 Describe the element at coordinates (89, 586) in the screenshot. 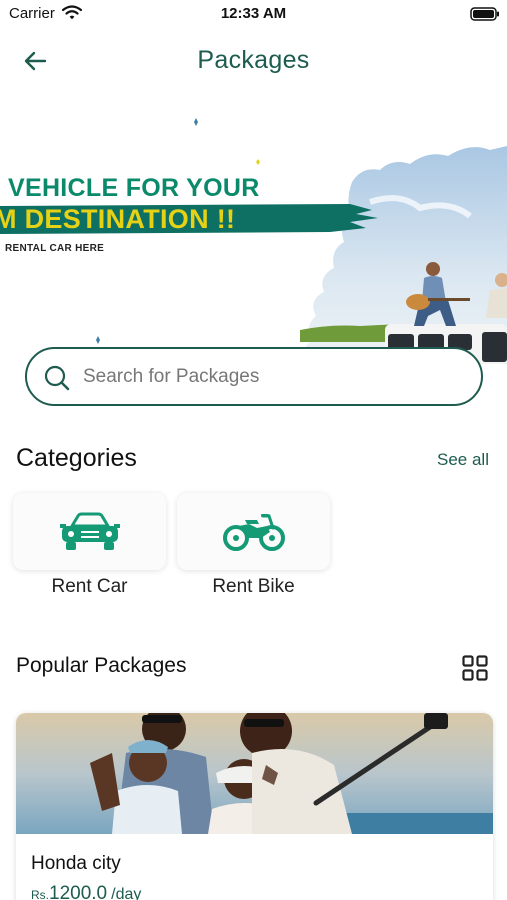

I see `category-label-rent-car: Rent Car` at that location.